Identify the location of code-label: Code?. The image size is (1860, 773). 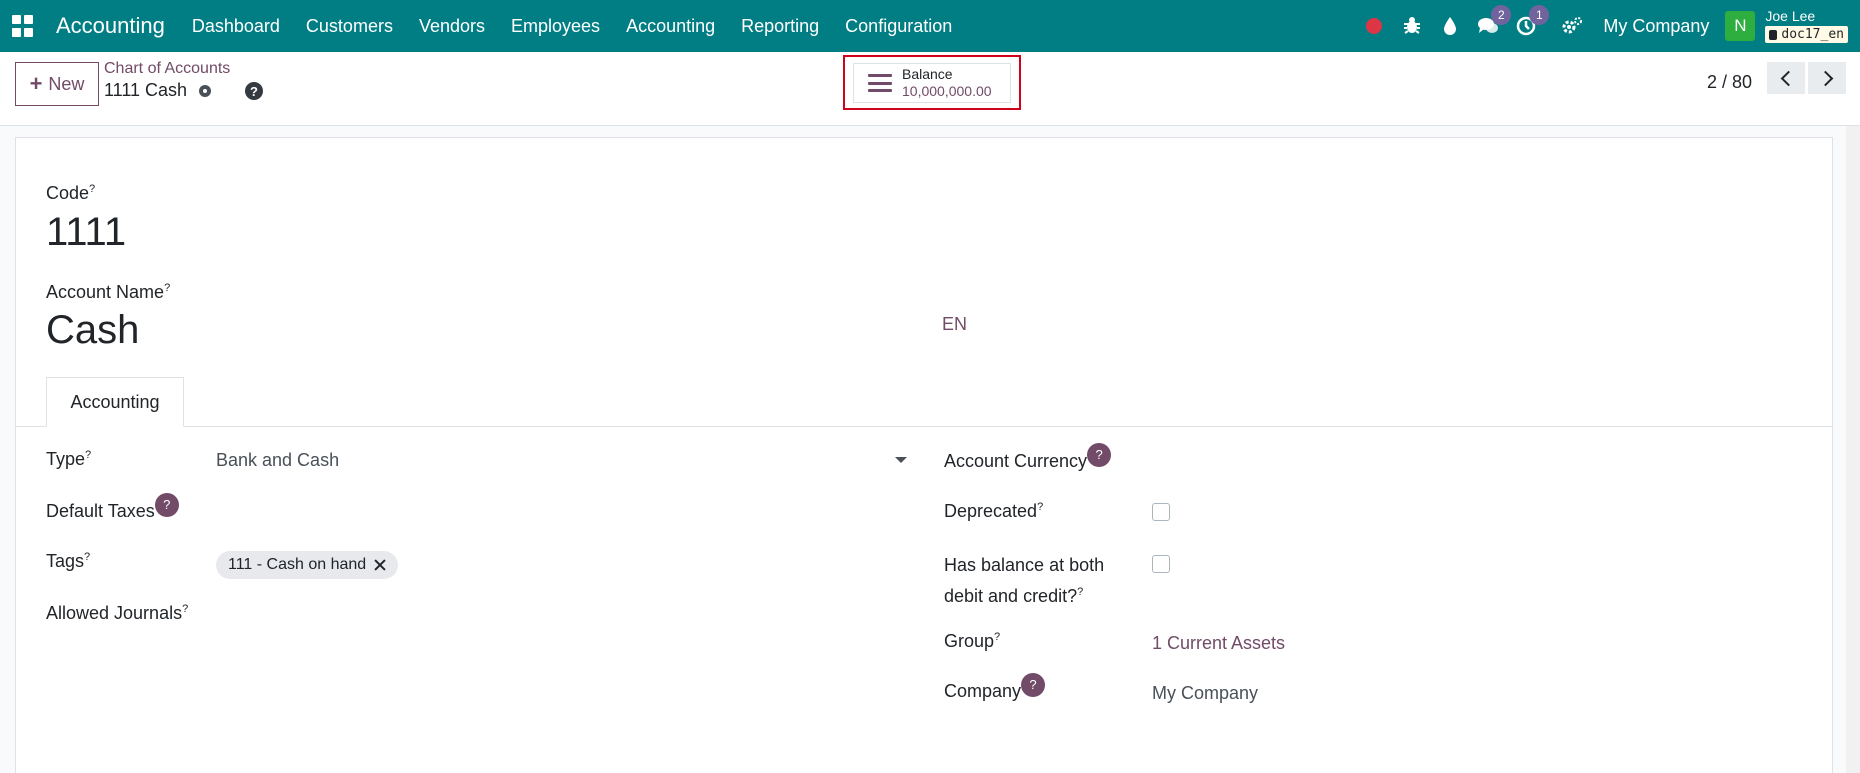
(71, 193).